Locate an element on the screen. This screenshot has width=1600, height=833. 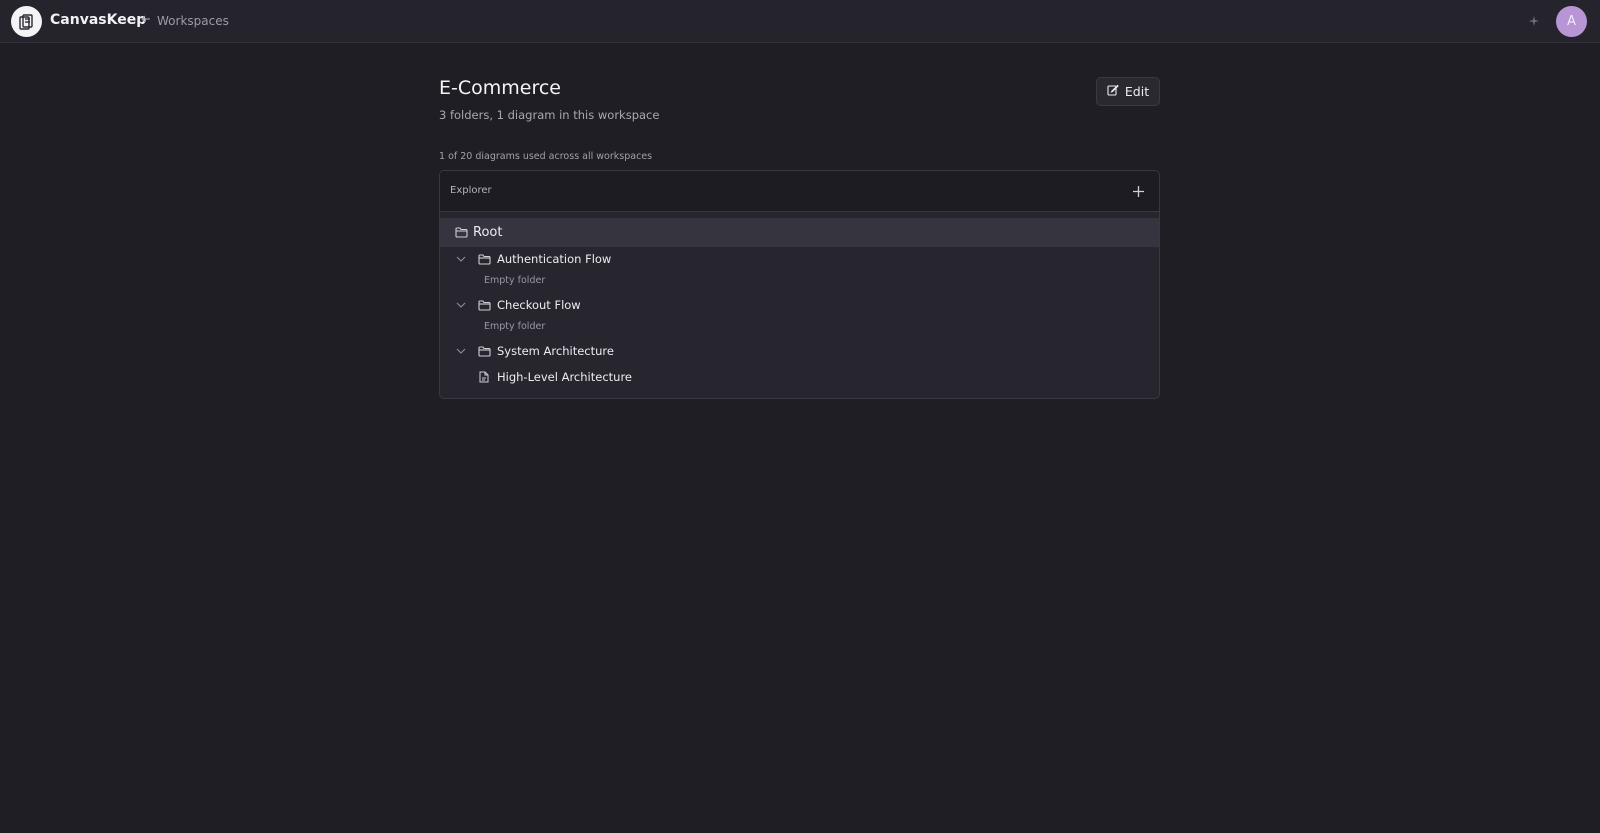
page-title: E-Commerce is located at coordinates (500, 88).